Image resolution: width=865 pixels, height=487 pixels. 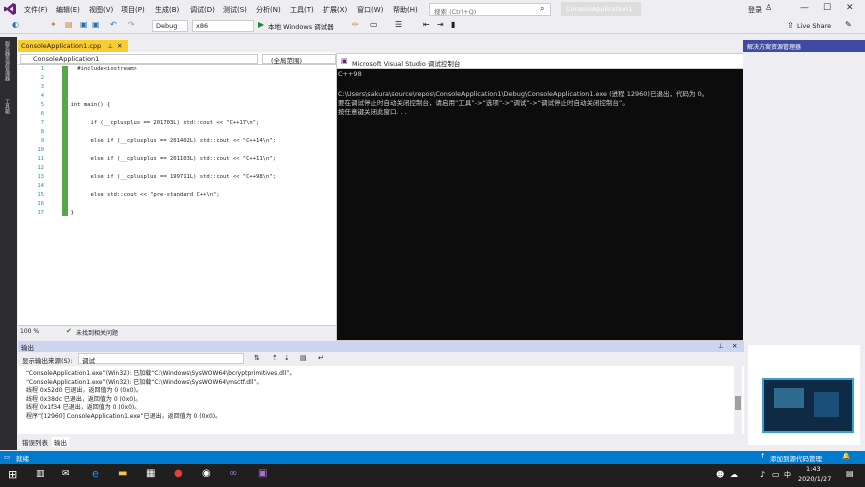 What do you see at coordinates (814, 26) in the screenshot?
I see `liveshare-button: Live Share` at bounding box center [814, 26].